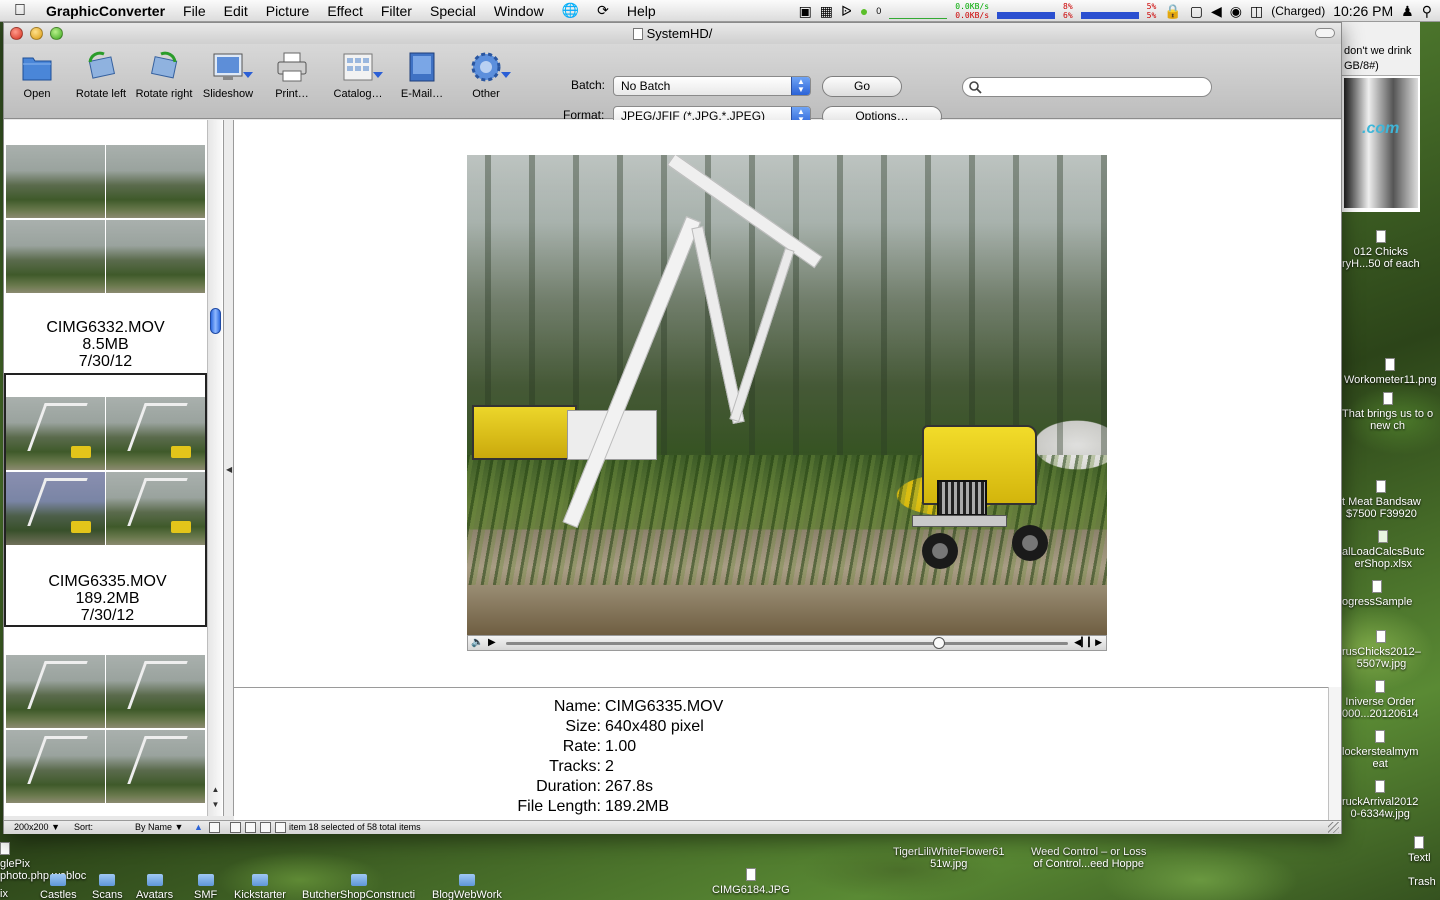 Image resolution: width=1440 pixels, height=900 pixels. Describe the element at coordinates (1172, 11) in the screenshot. I see `lock-icon: 🔒` at that location.